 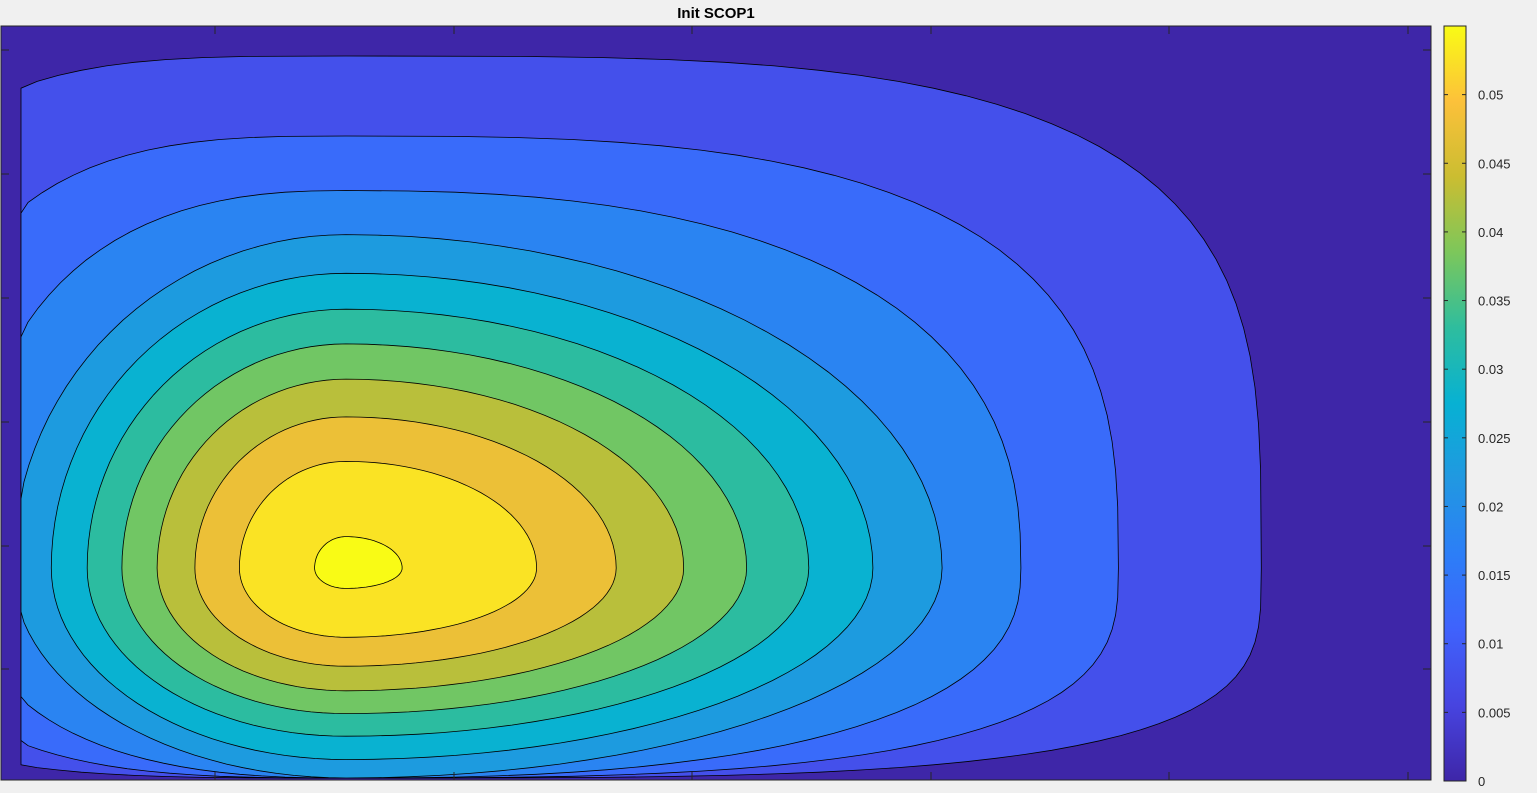 I want to click on colorbar-tick-label-2: 0.01, so click(x=1490, y=644).